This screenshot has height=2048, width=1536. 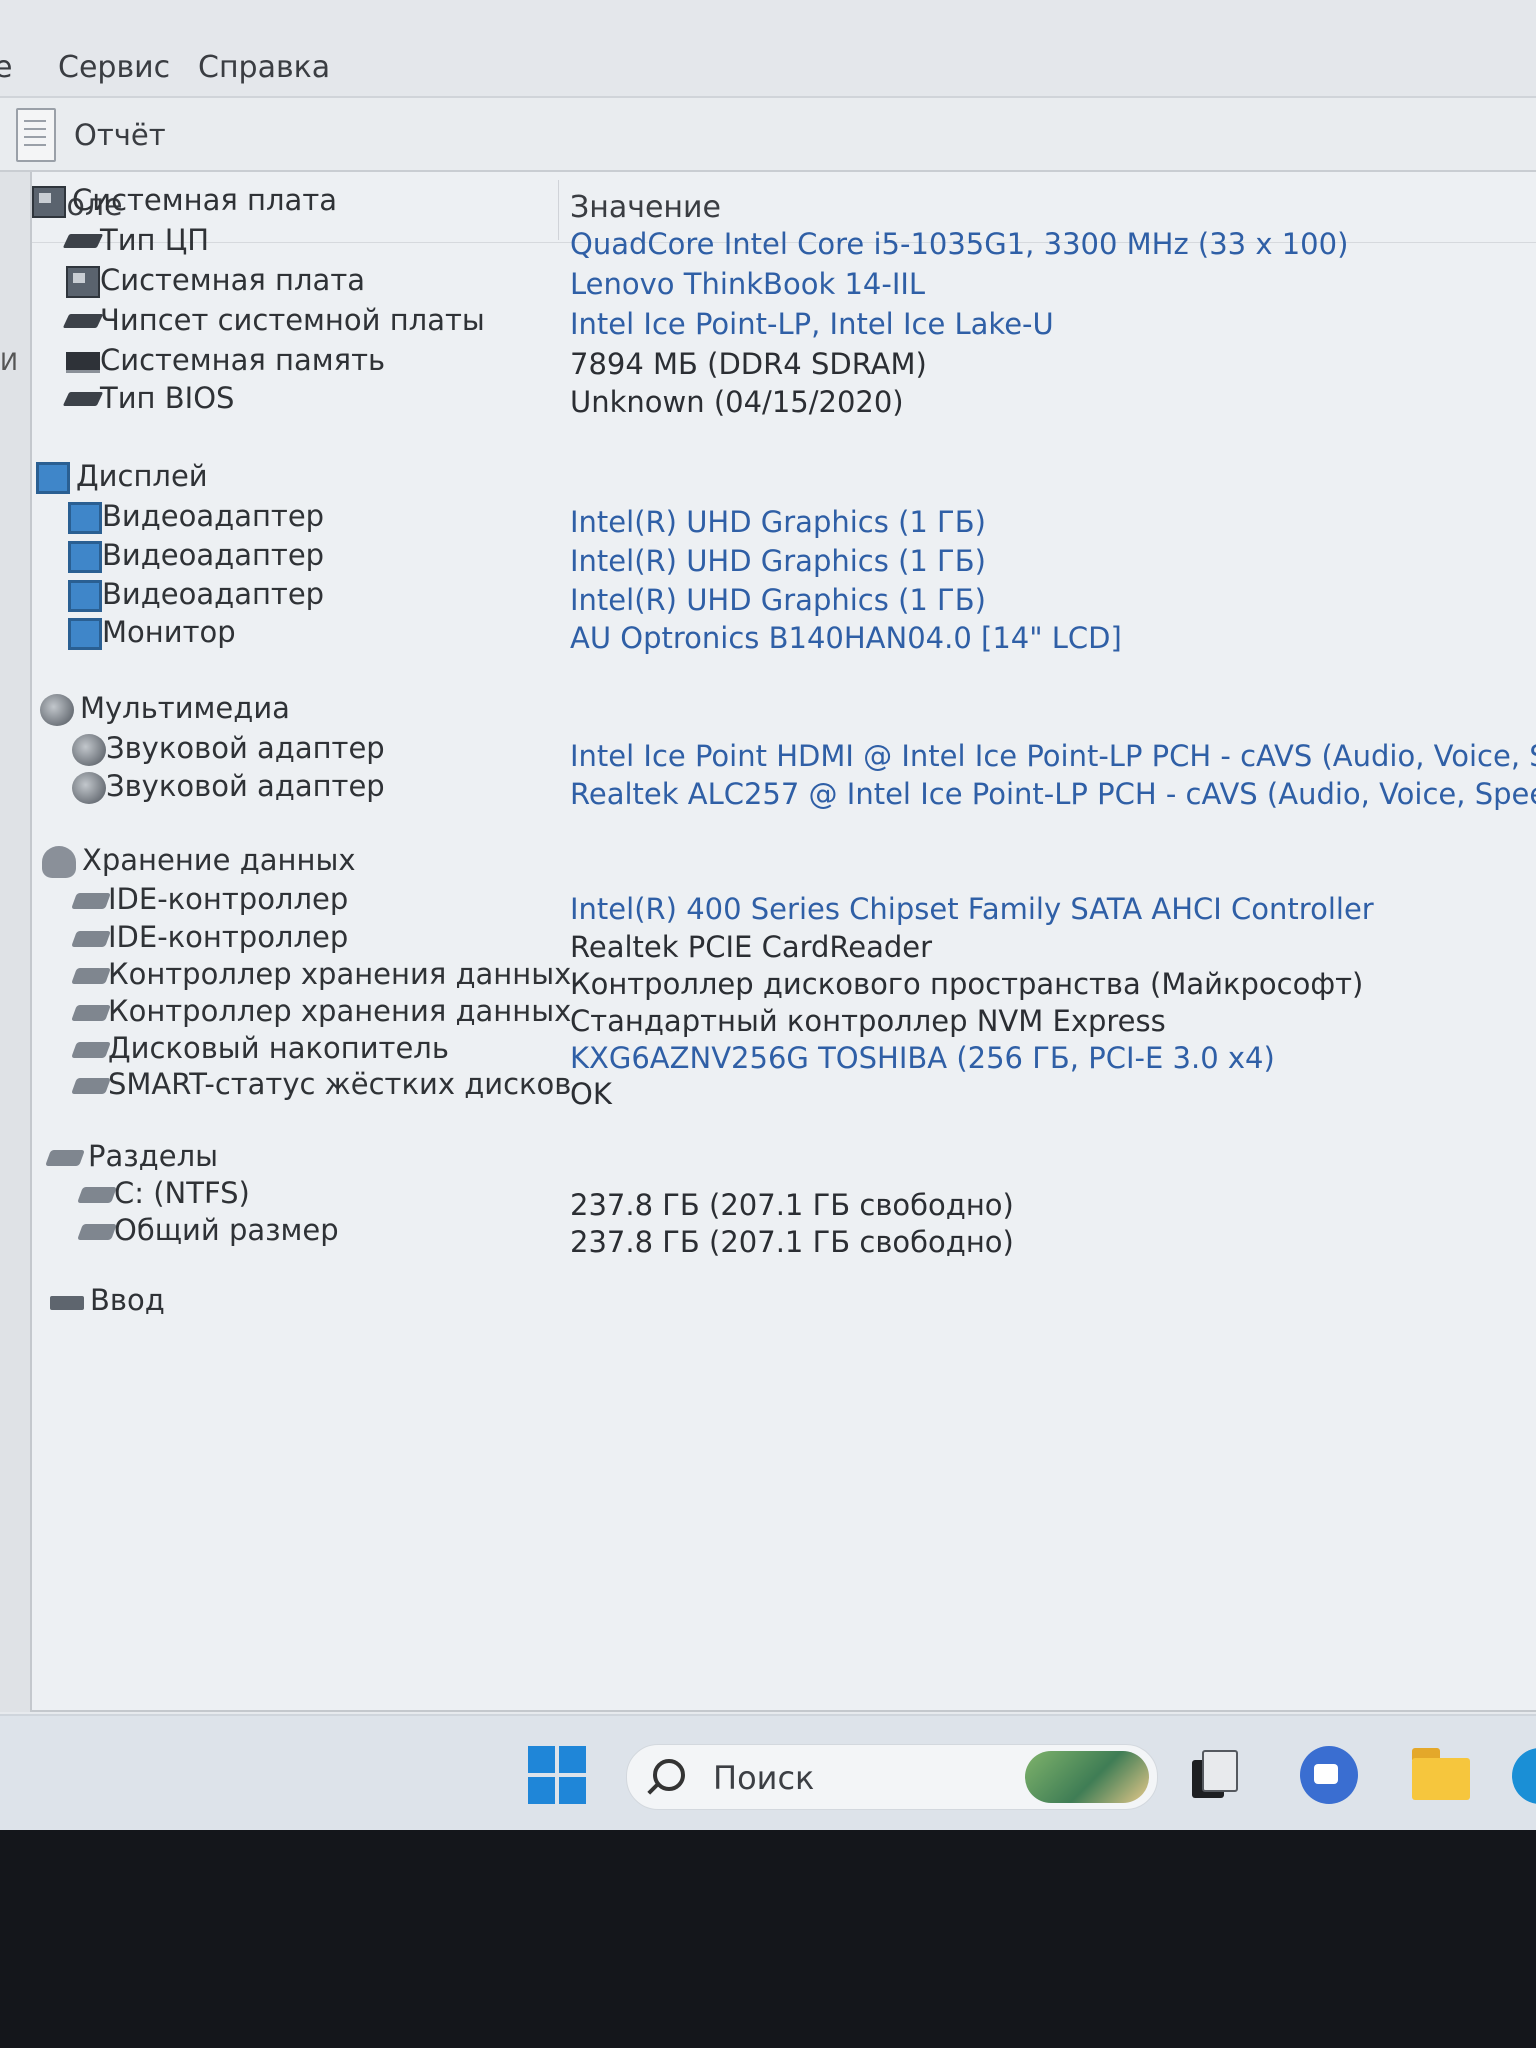 I want to click on start-button, so click(x=557, y=1775).